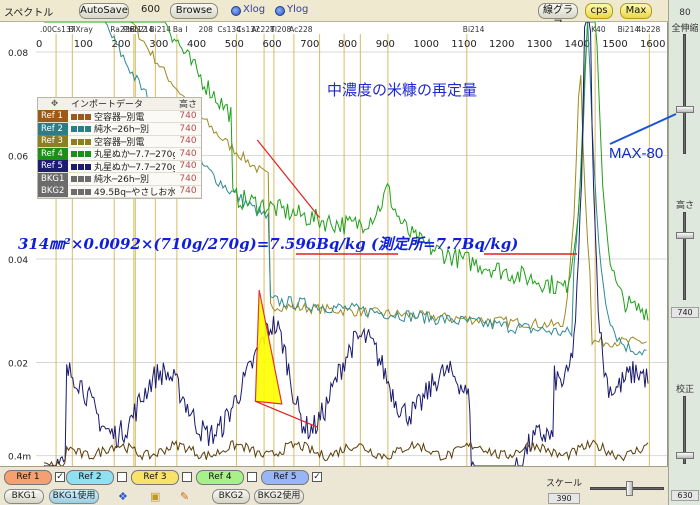 The width and height of the screenshot is (700, 505). Describe the element at coordinates (648, 29) in the screenshot. I see `nuclide-label: 4b228` at that location.